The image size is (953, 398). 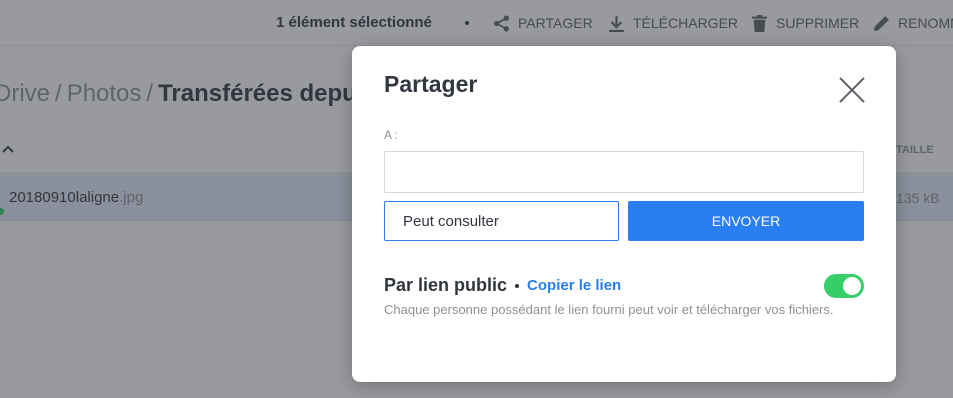 What do you see at coordinates (517, 285) in the screenshot?
I see `separator-dot` at bounding box center [517, 285].